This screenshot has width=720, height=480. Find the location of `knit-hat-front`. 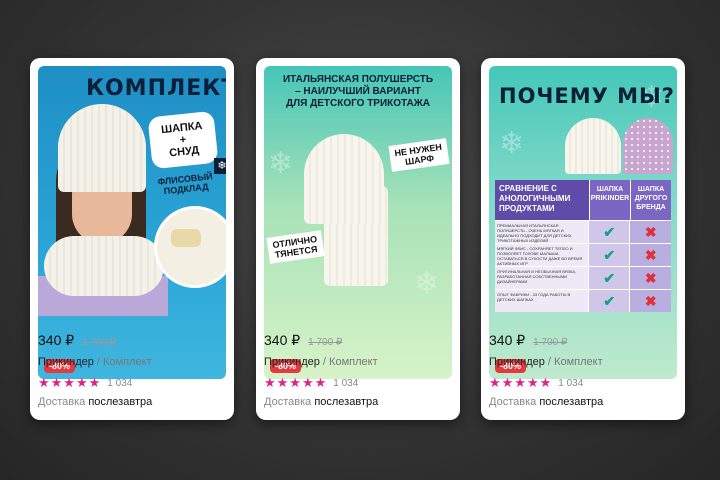

knit-hat-front is located at coordinates (102, 148).